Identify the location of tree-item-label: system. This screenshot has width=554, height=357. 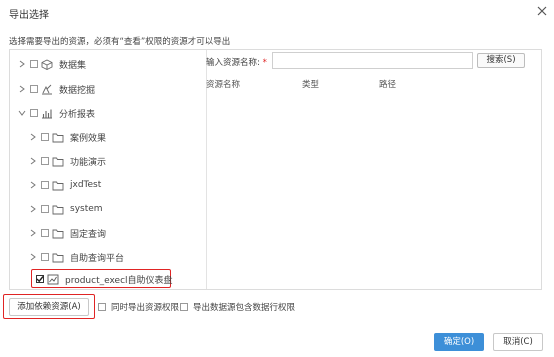
(86, 209).